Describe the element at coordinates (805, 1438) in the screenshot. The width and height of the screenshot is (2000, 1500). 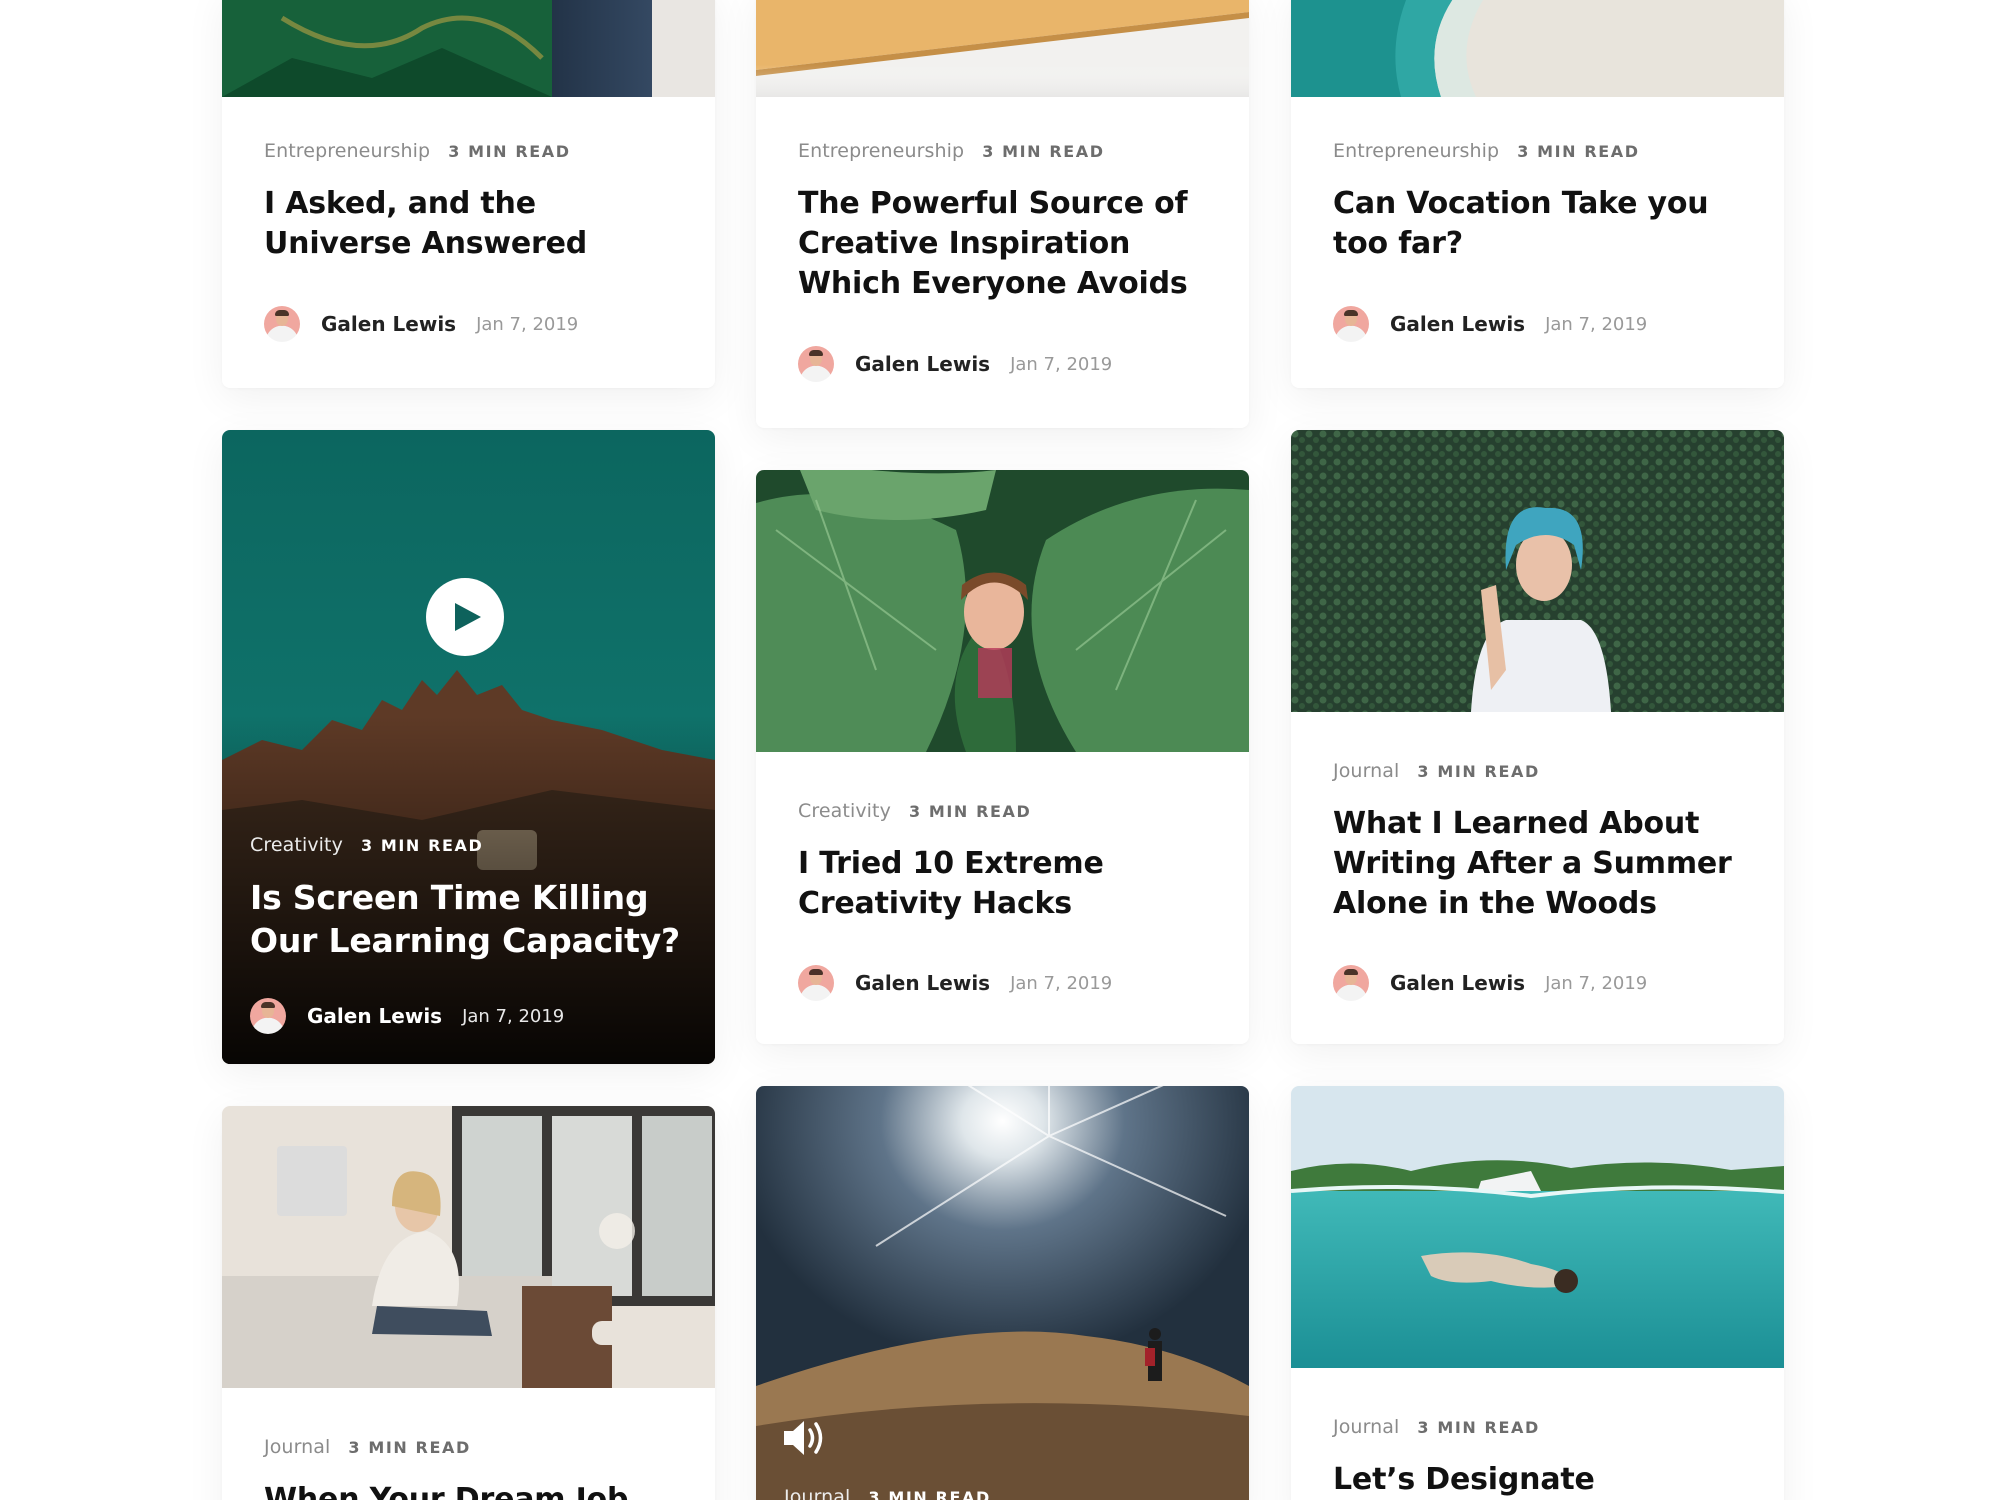
I see `speaker-icon` at that location.